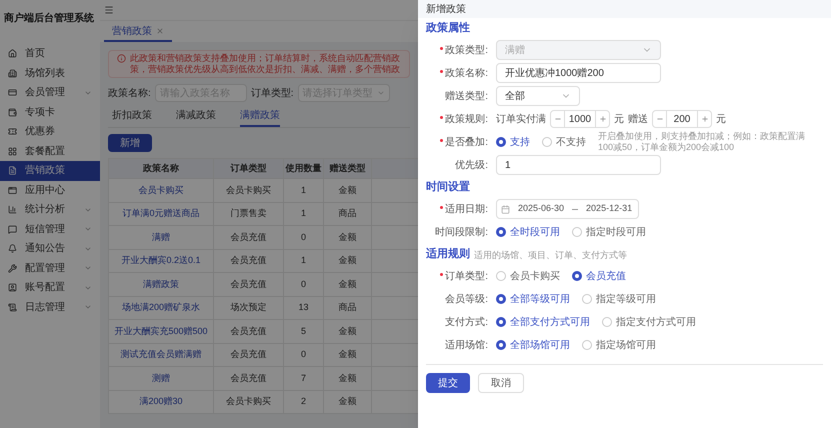 This screenshot has width=831, height=428. Describe the element at coordinates (12, 93) in the screenshot. I see `card-icon` at that location.